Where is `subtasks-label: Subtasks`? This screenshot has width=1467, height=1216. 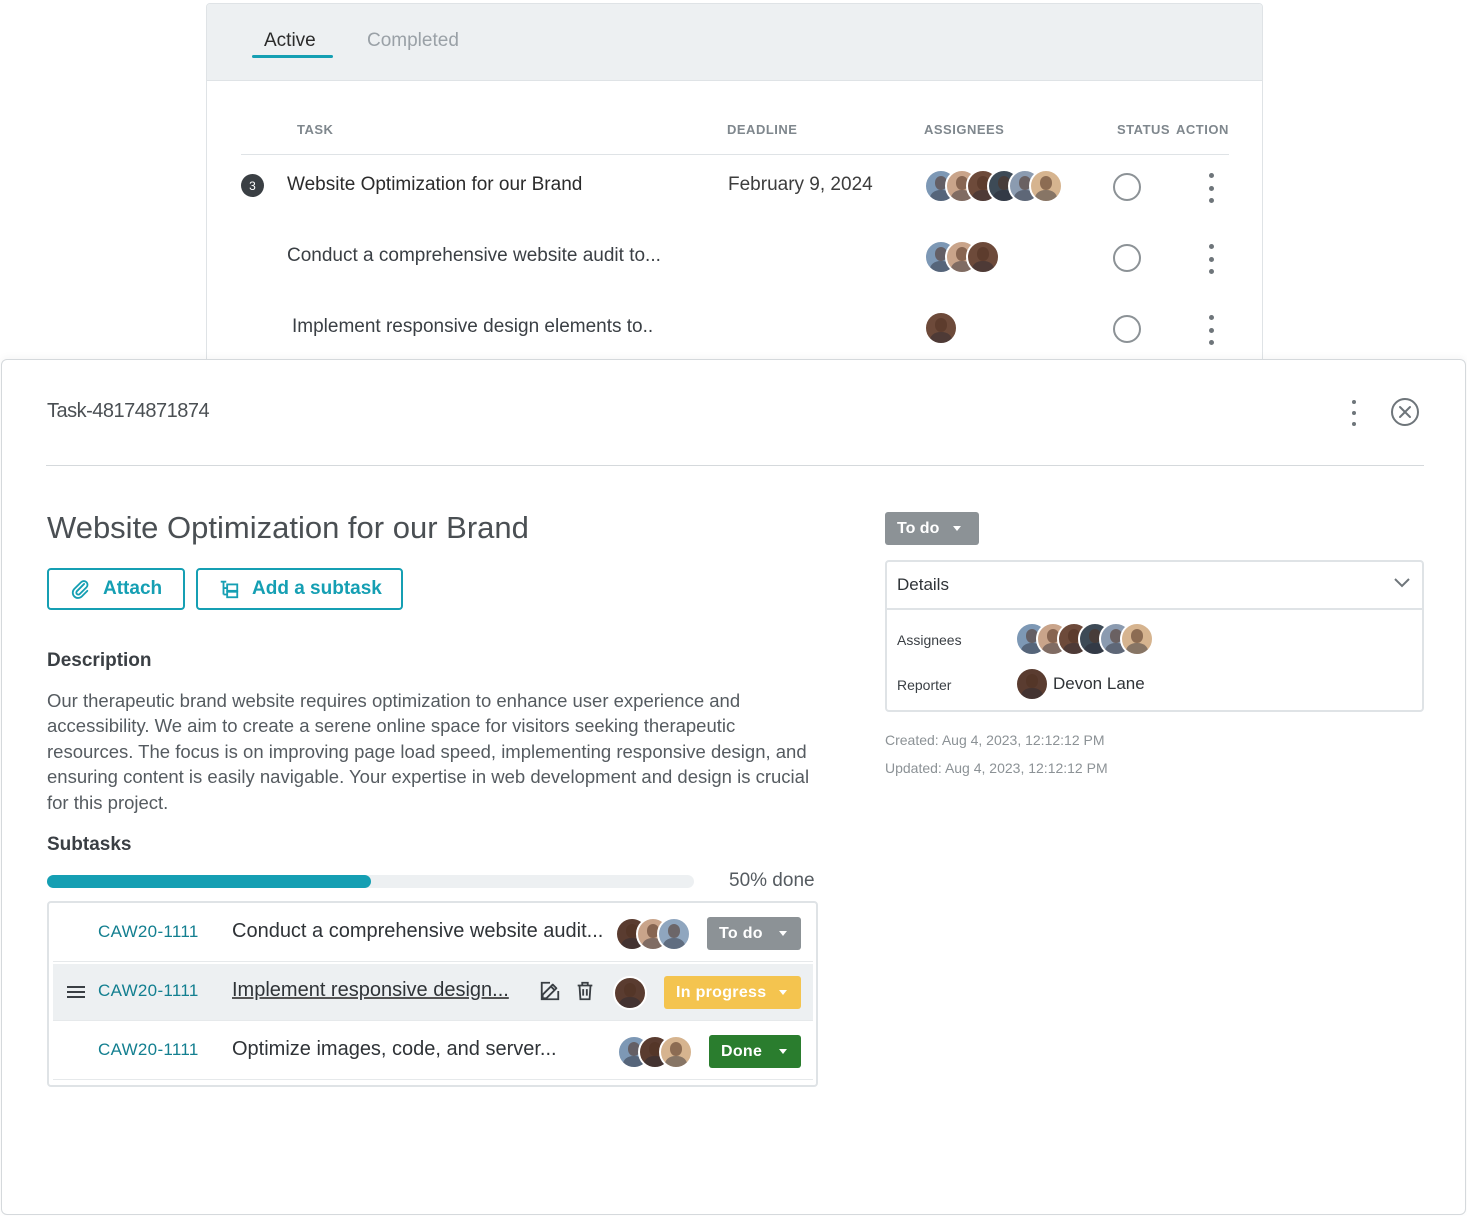
subtasks-label: Subtasks is located at coordinates (89, 844).